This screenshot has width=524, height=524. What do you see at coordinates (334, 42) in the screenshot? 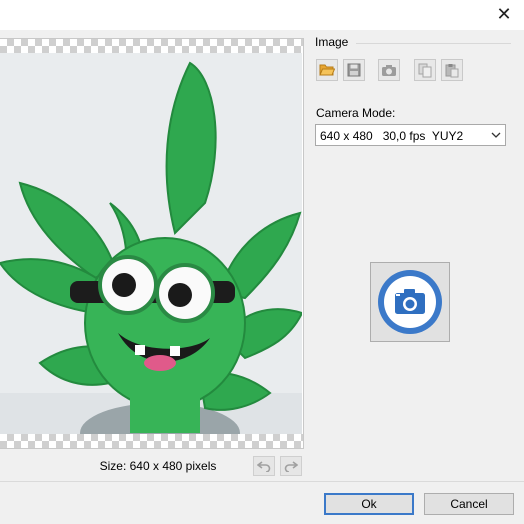
I see `image-group-title: Image` at bounding box center [334, 42].